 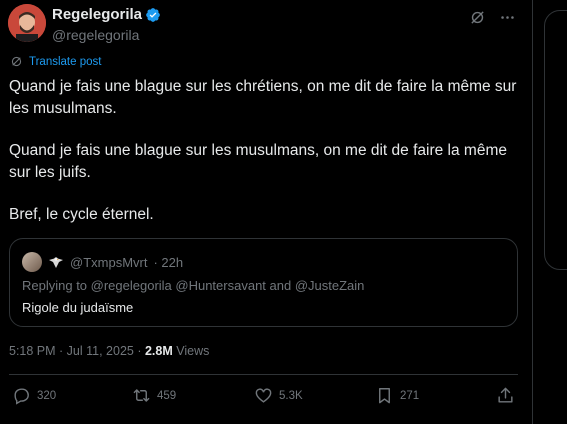 I want to click on reply-count: 320, so click(x=47, y=395).